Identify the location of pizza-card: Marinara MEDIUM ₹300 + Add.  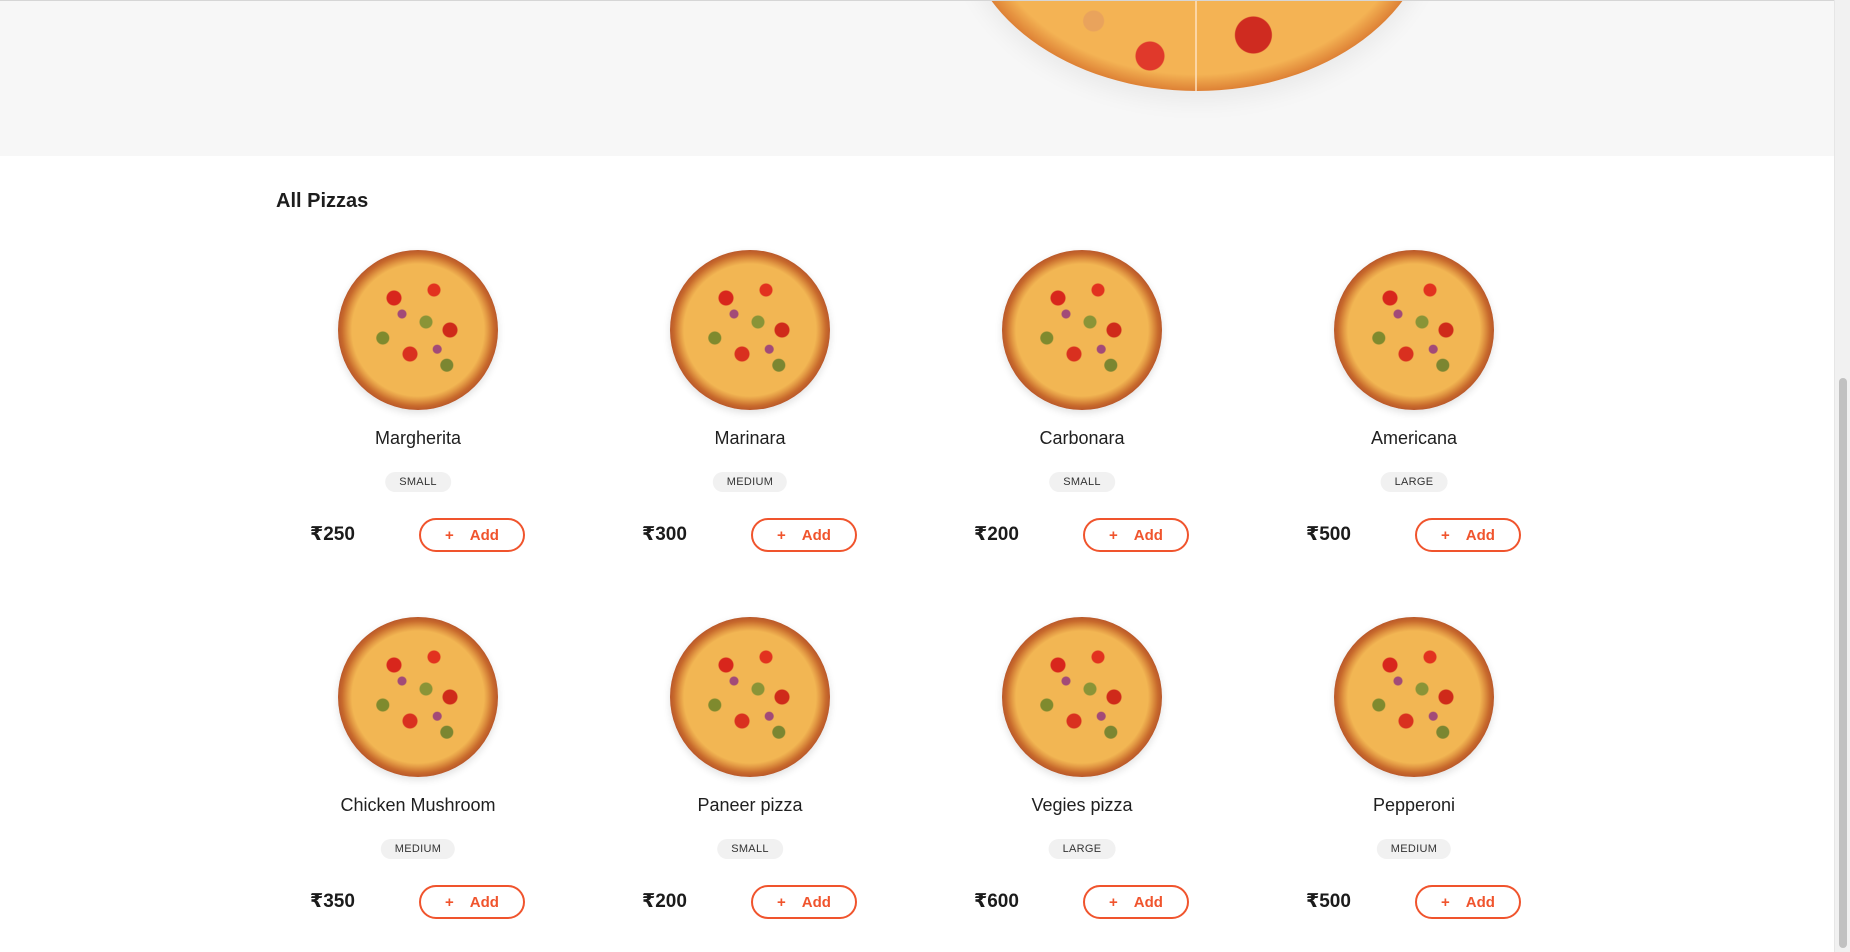
(774, 429).